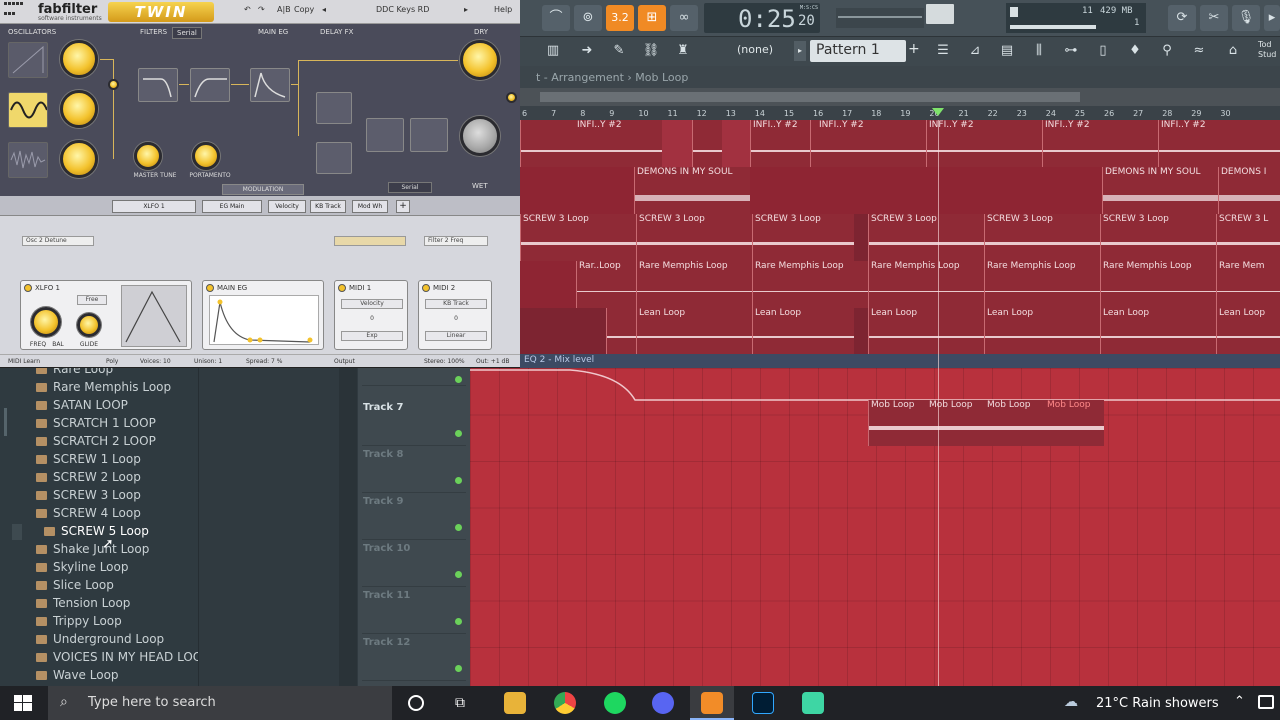  What do you see at coordinates (663, 703) in the screenshot?
I see `discord-icon` at bounding box center [663, 703].